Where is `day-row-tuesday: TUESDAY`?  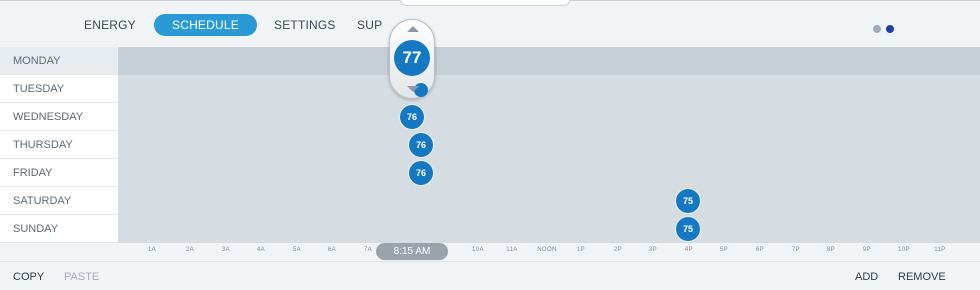 day-row-tuesday: TUESDAY is located at coordinates (490, 89).